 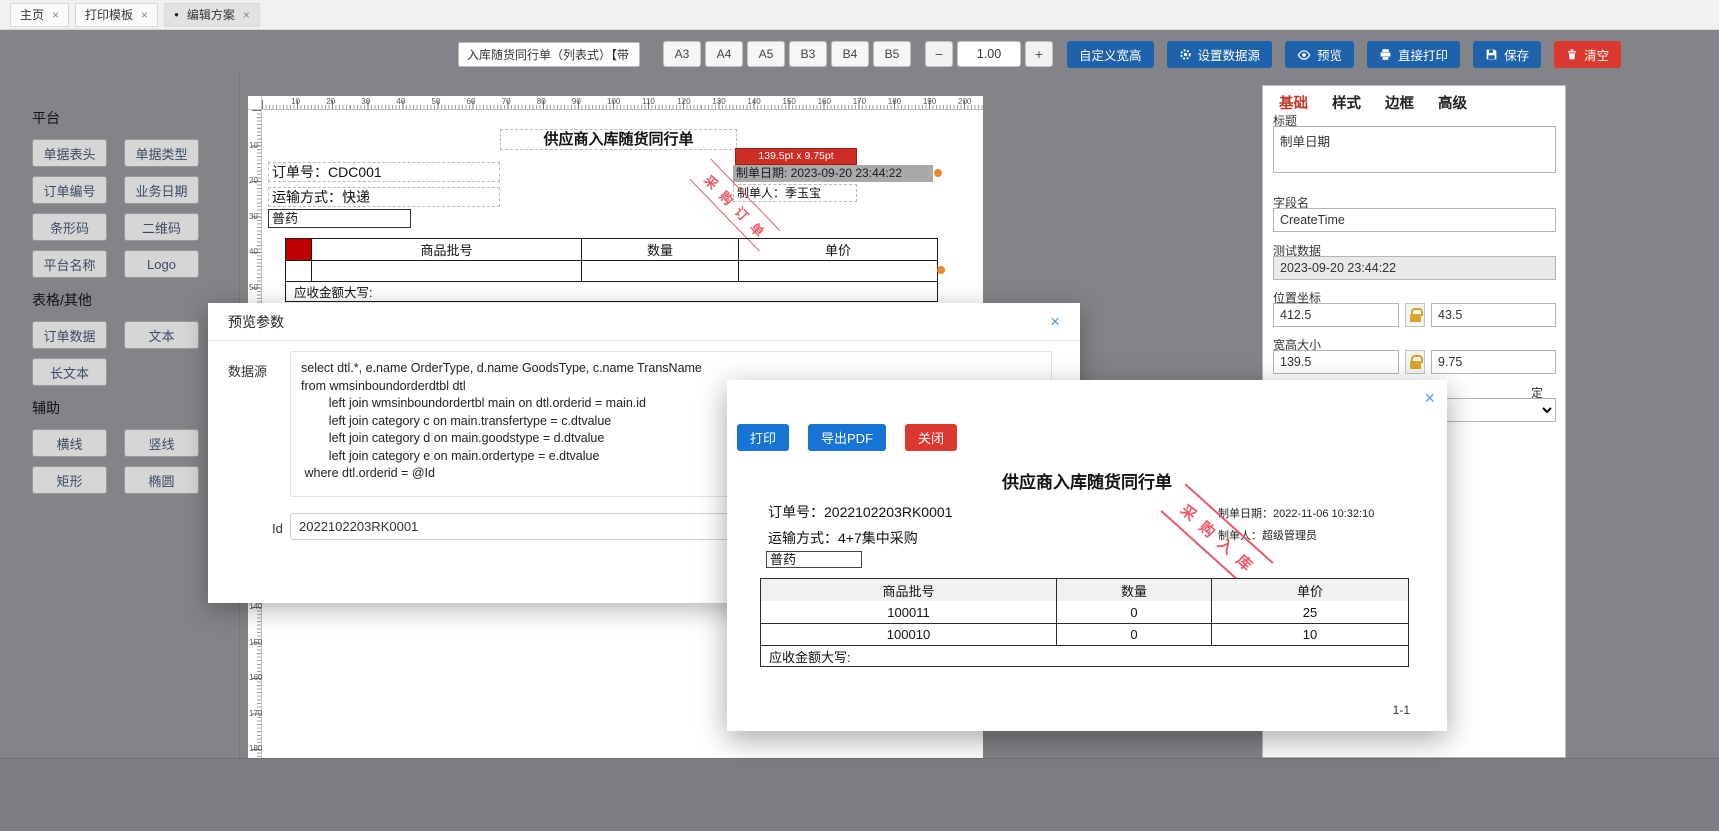 What do you see at coordinates (850, 54) in the screenshot?
I see `paper-size-b4: B4` at bounding box center [850, 54].